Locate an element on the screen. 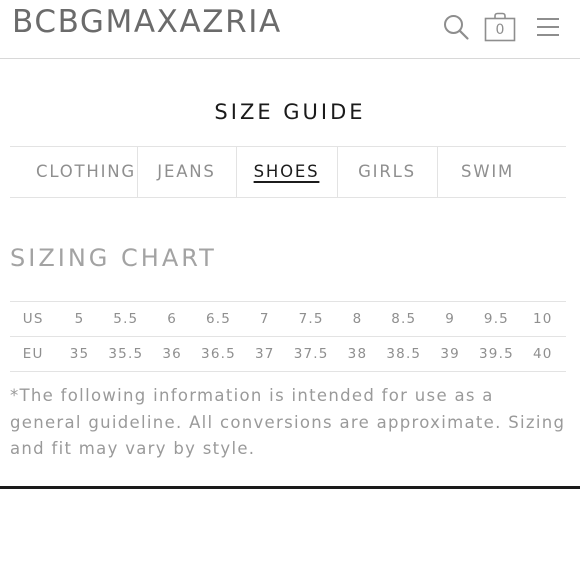 The image size is (580, 580). sizing-chart-title: SIZING CHART is located at coordinates (113, 258).